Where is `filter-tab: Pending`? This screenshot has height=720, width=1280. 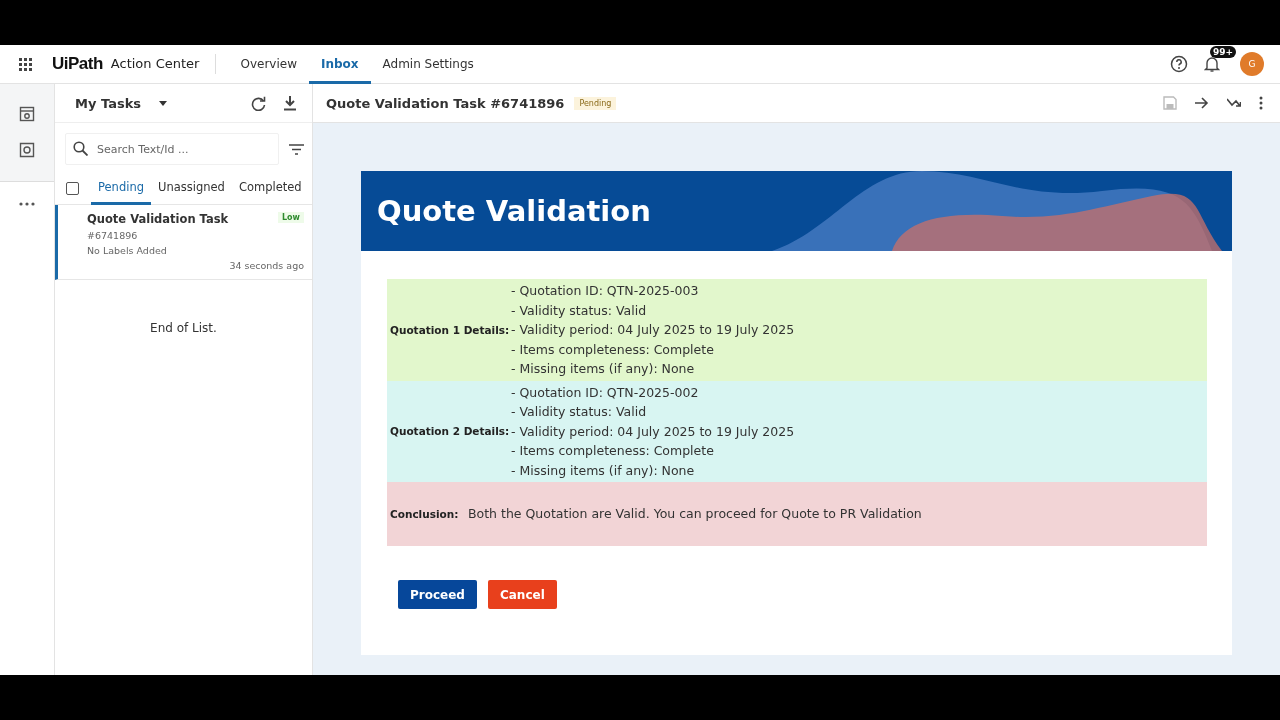
filter-tab: Pending is located at coordinates (121, 188).